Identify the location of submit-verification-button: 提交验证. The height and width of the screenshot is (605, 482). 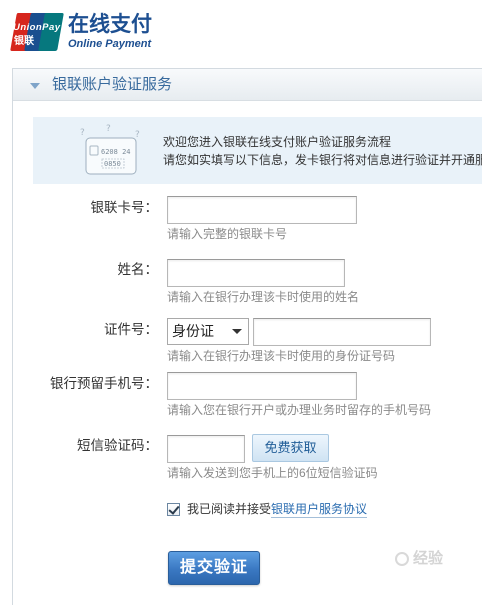
(214, 568).